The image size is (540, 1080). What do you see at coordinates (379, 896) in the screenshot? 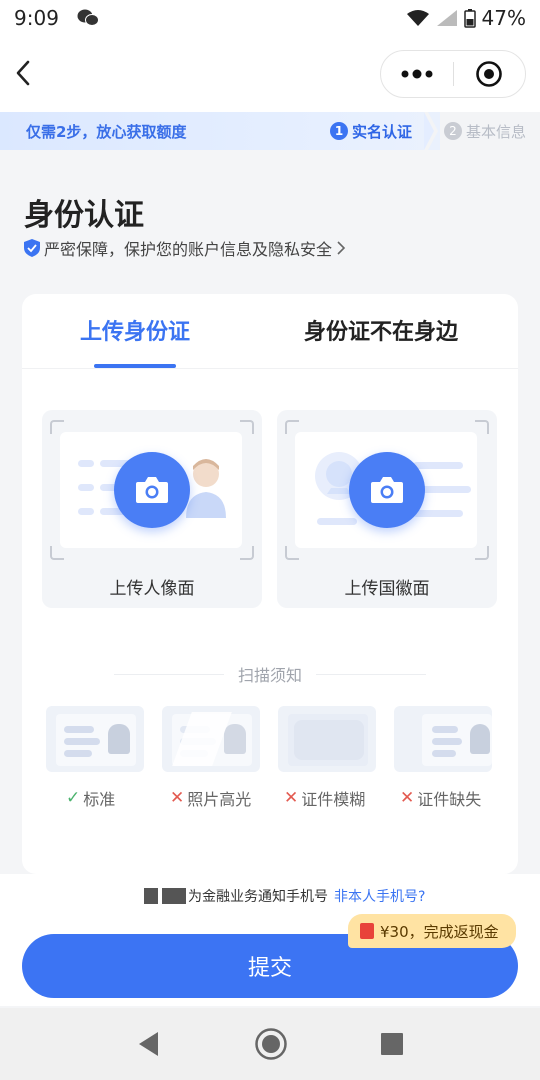
I see `not-my-phone-link: 非本人手机号?` at bounding box center [379, 896].